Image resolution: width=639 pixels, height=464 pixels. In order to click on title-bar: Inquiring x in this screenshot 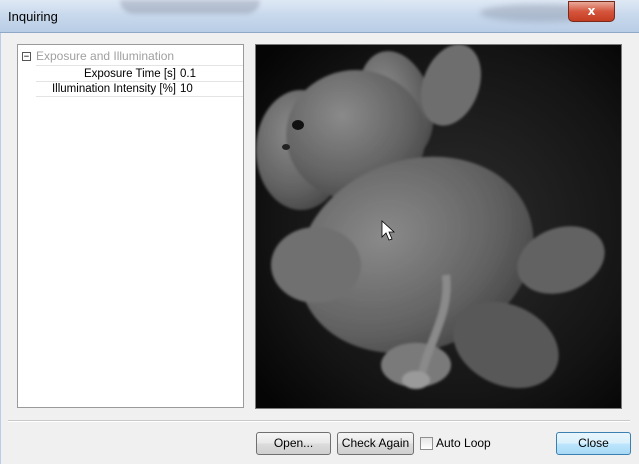, I will do `click(319, 16)`.